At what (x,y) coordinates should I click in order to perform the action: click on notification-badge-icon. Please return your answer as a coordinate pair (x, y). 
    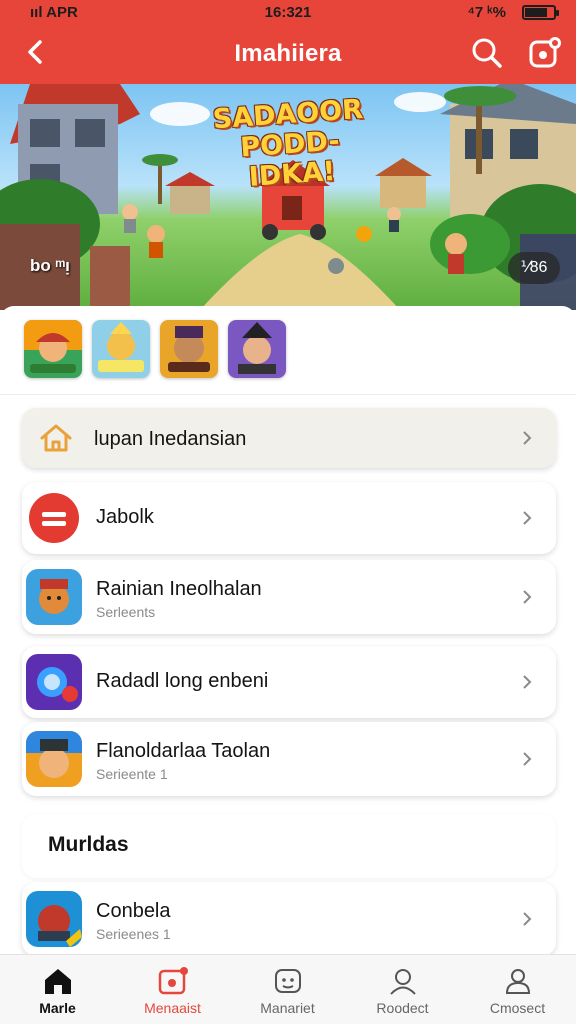
    Looking at the image, I should click on (545, 52).